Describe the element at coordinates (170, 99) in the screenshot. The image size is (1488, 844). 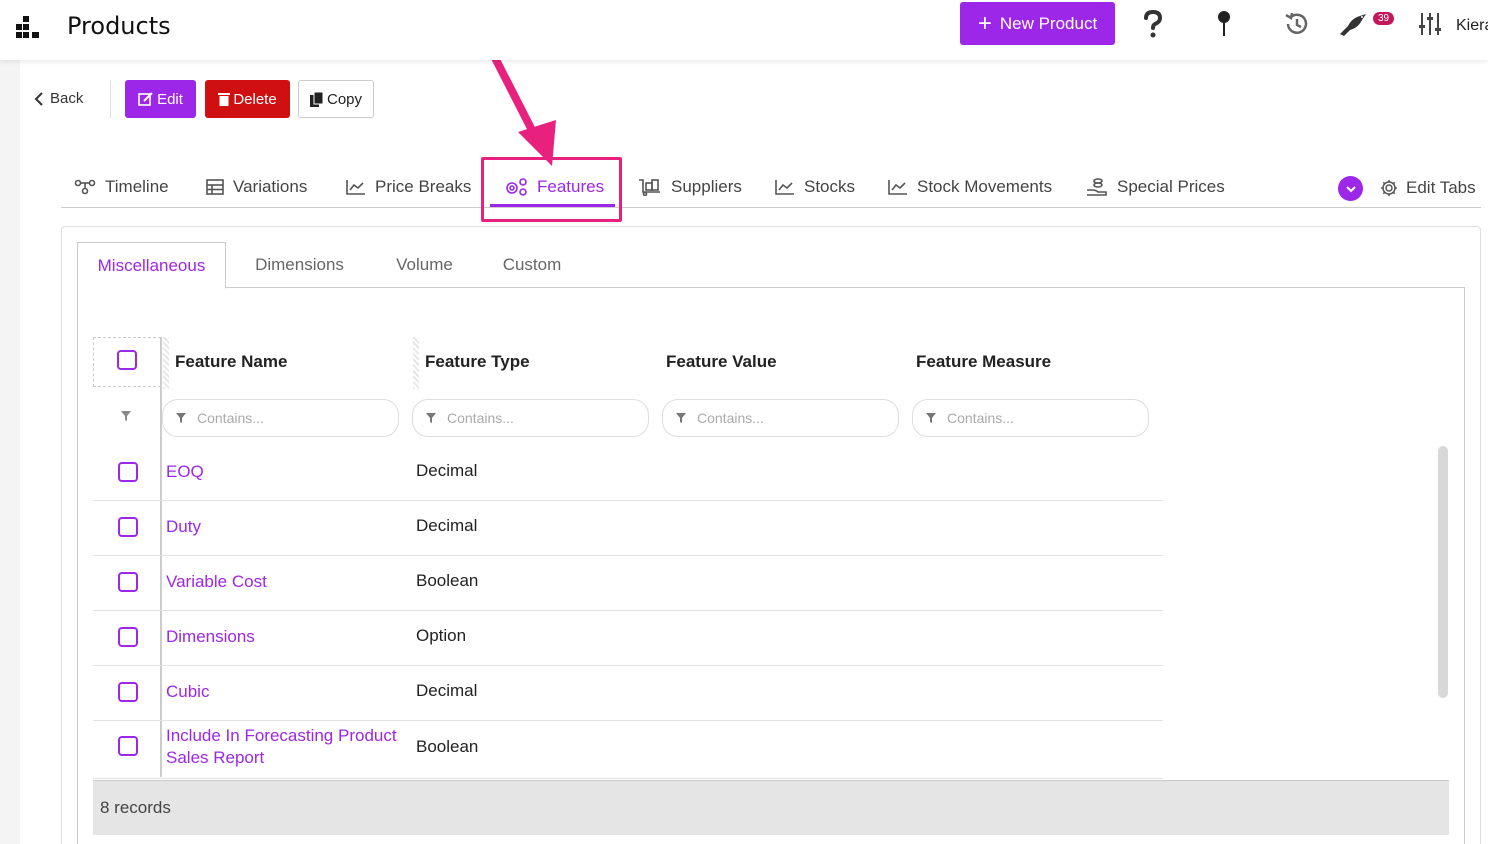
I see `edit-label: Edit` at that location.